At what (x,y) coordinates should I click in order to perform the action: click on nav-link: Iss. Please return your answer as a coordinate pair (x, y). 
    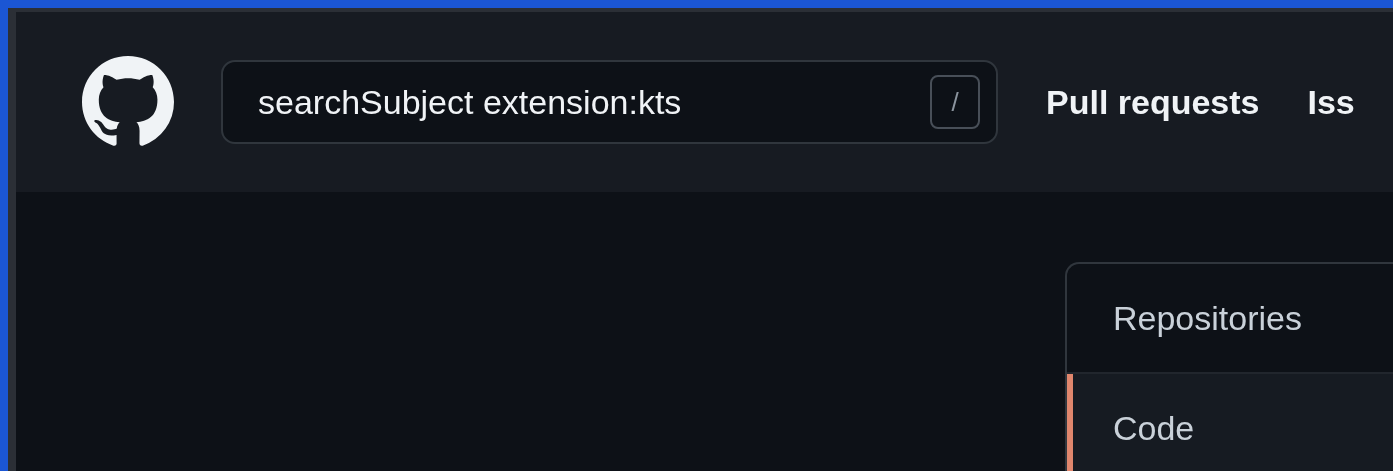
    Looking at the image, I should click on (1331, 102).